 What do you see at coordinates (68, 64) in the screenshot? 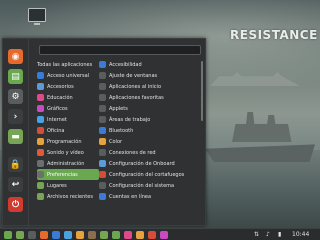
I see `category-item-all: Todas las aplicaciones` at bounding box center [68, 64].